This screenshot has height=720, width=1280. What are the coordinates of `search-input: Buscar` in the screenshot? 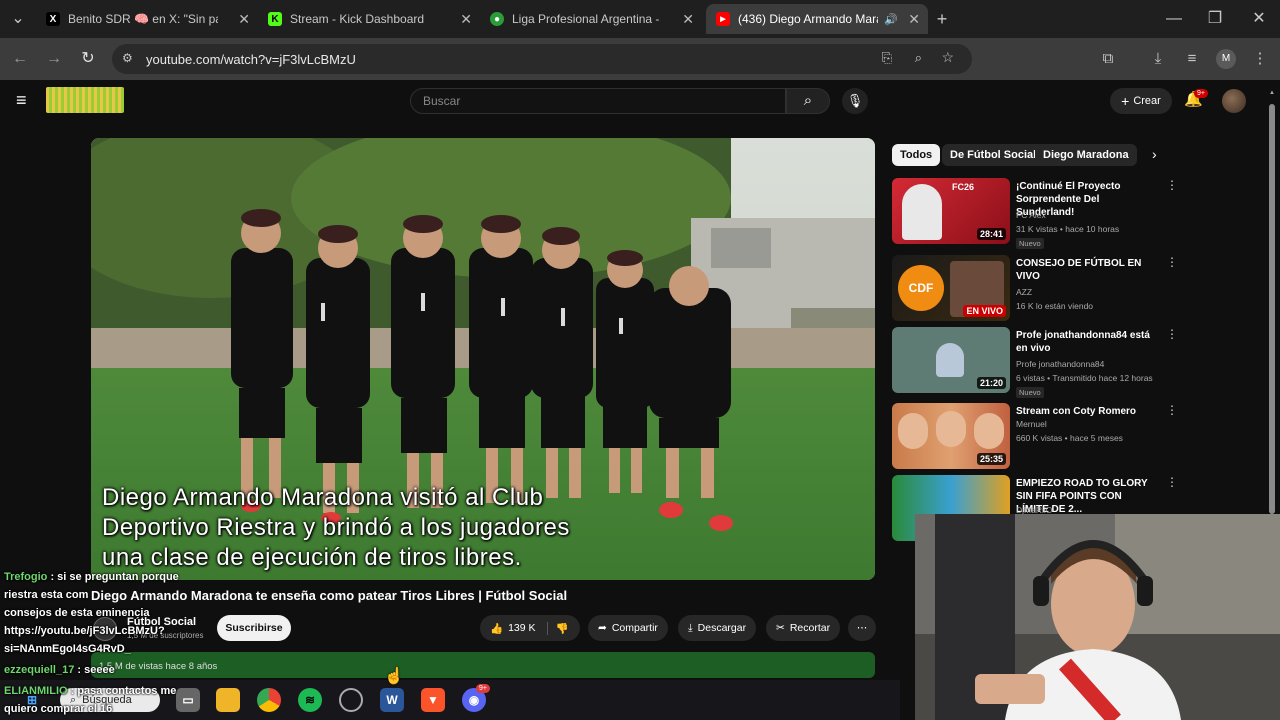 It's located at (598, 101).